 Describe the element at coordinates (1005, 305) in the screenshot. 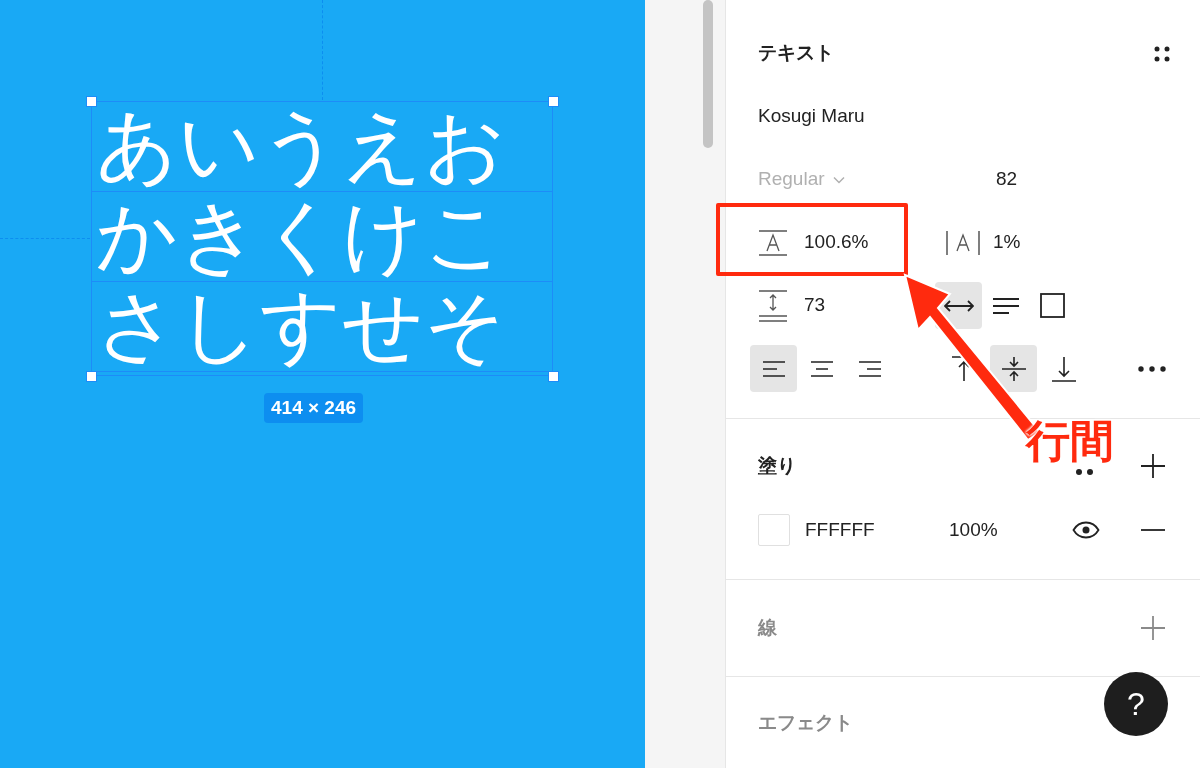

I see `auto-height-icon` at that location.